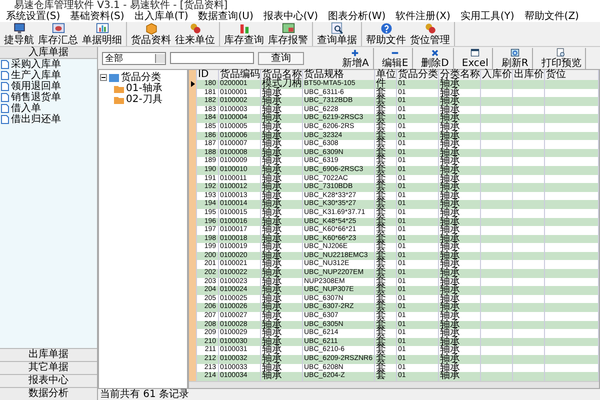 This screenshot has width=600, height=400. Describe the element at coordinates (475, 53) in the screenshot. I see `spreadsheet-icon` at that location.